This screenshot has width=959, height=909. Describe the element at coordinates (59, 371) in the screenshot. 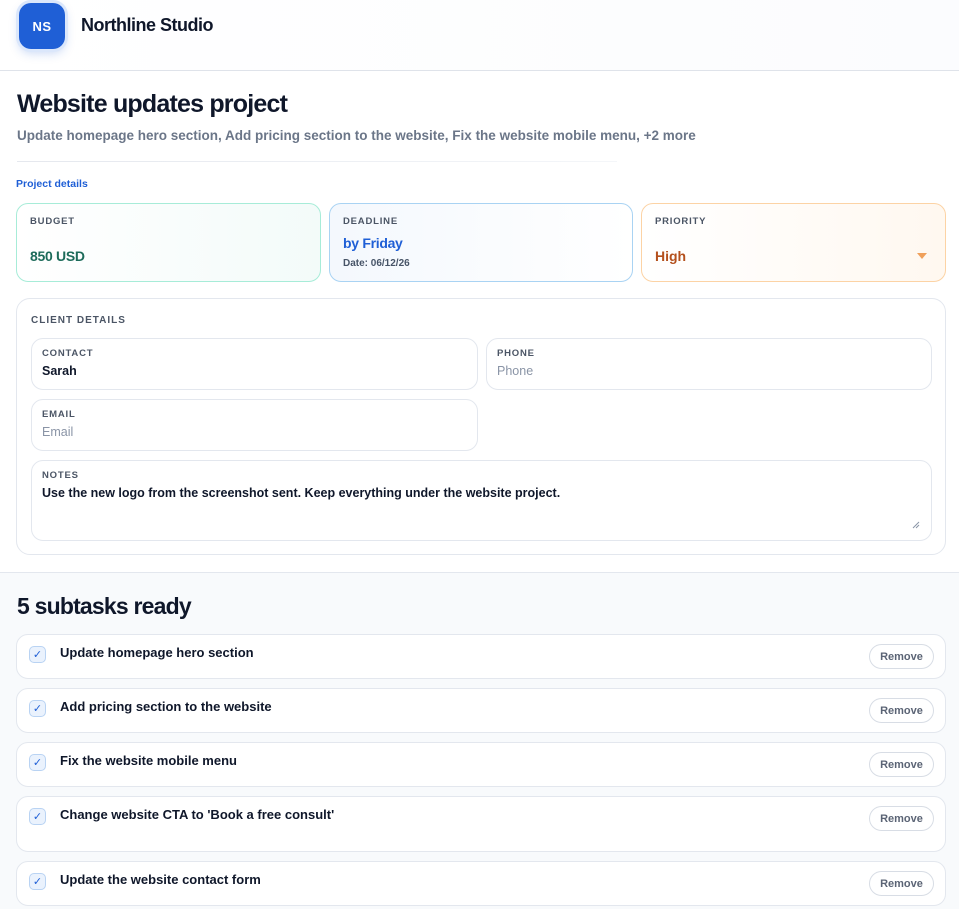

I see `contact-value: Sarah` at that location.